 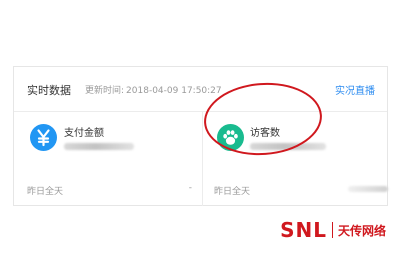 I want to click on update-time-label: 更新时间:, so click(x=105, y=91).